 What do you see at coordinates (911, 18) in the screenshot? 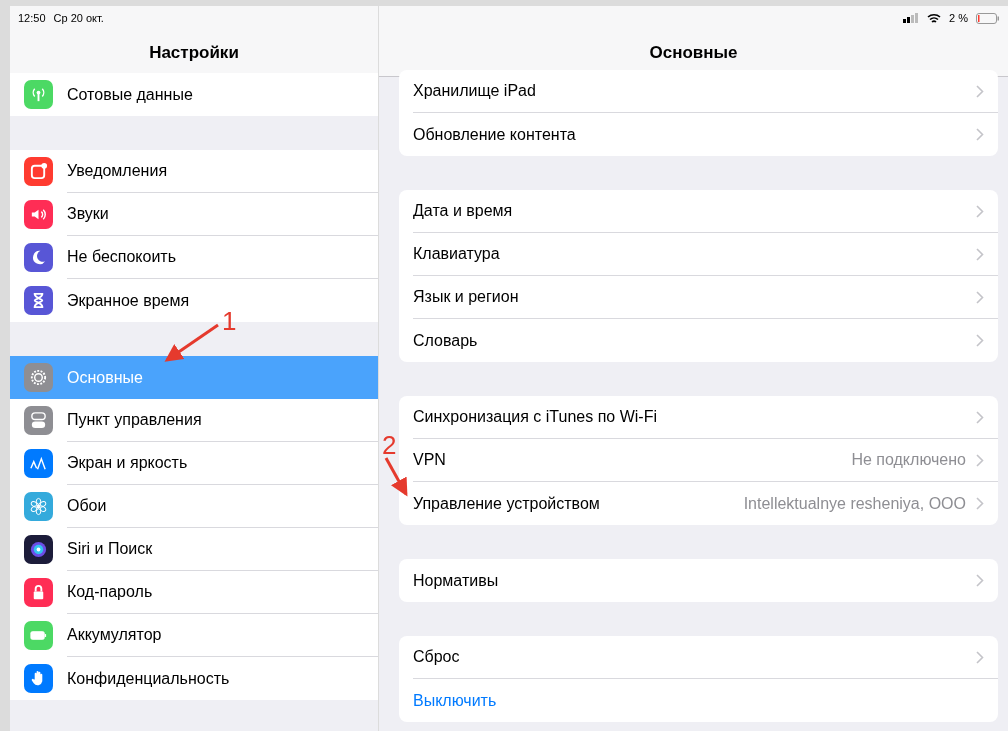
I see `signal-icon` at bounding box center [911, 18].